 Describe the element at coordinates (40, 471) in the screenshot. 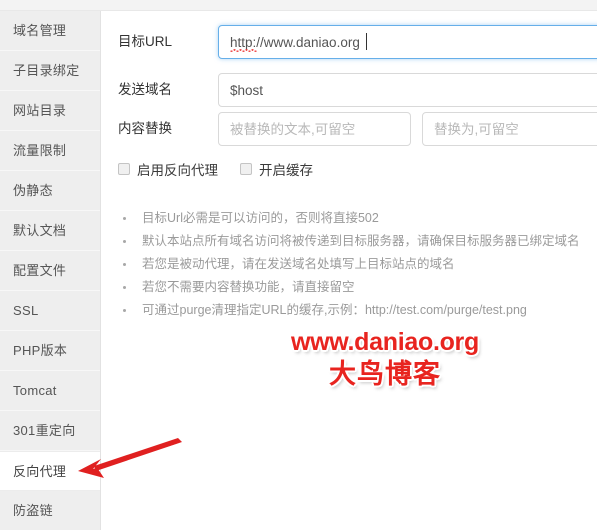

I see `sidebar-item-label: 反向代理` at that location.